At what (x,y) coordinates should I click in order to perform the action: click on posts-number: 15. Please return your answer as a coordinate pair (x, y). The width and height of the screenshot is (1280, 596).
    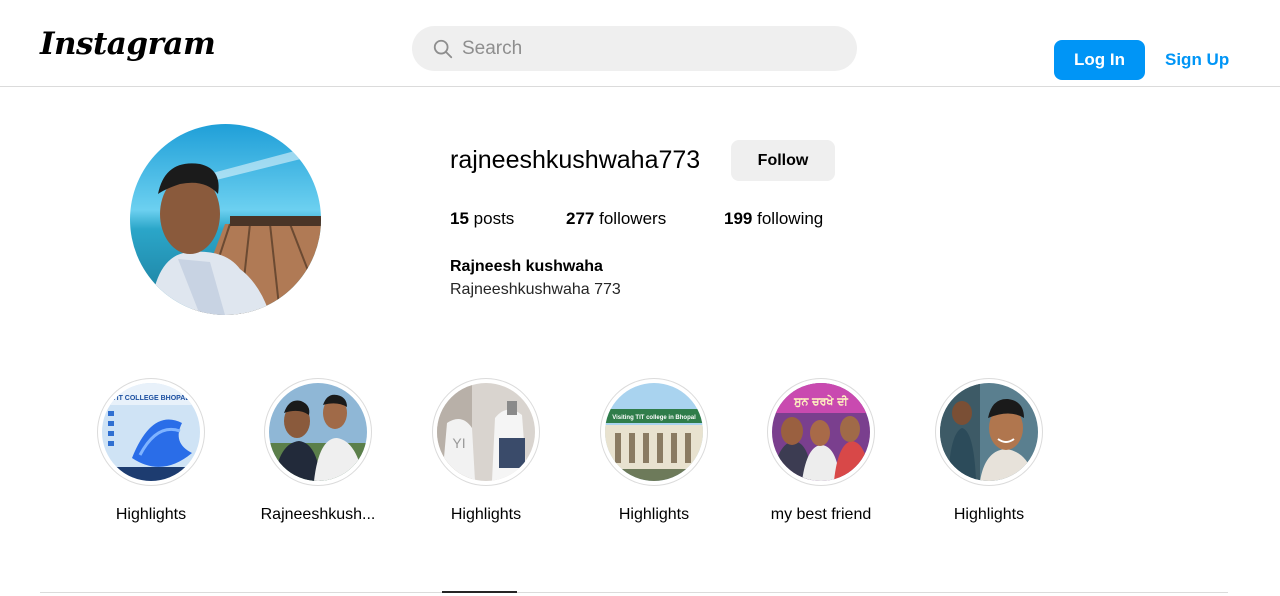
    Looking at the image, I should click on (459, 218).